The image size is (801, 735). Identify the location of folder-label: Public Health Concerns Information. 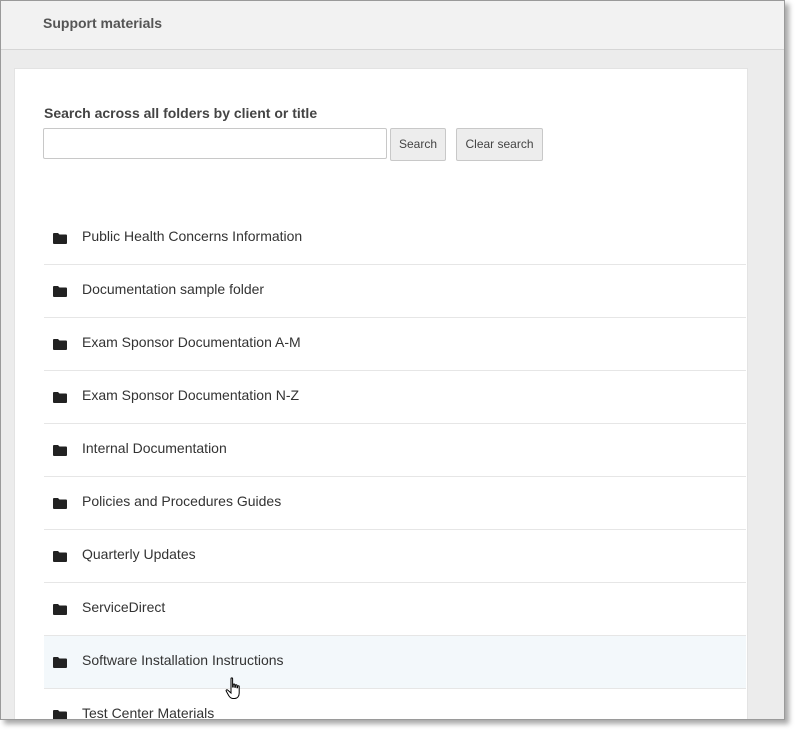
(192, 236).